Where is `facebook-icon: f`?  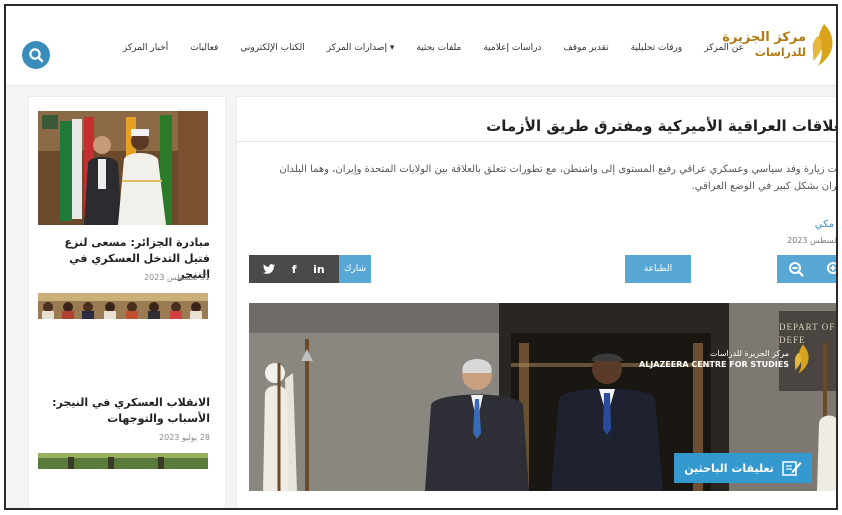 facebook-icon: f is located at coordinates (294, 269).